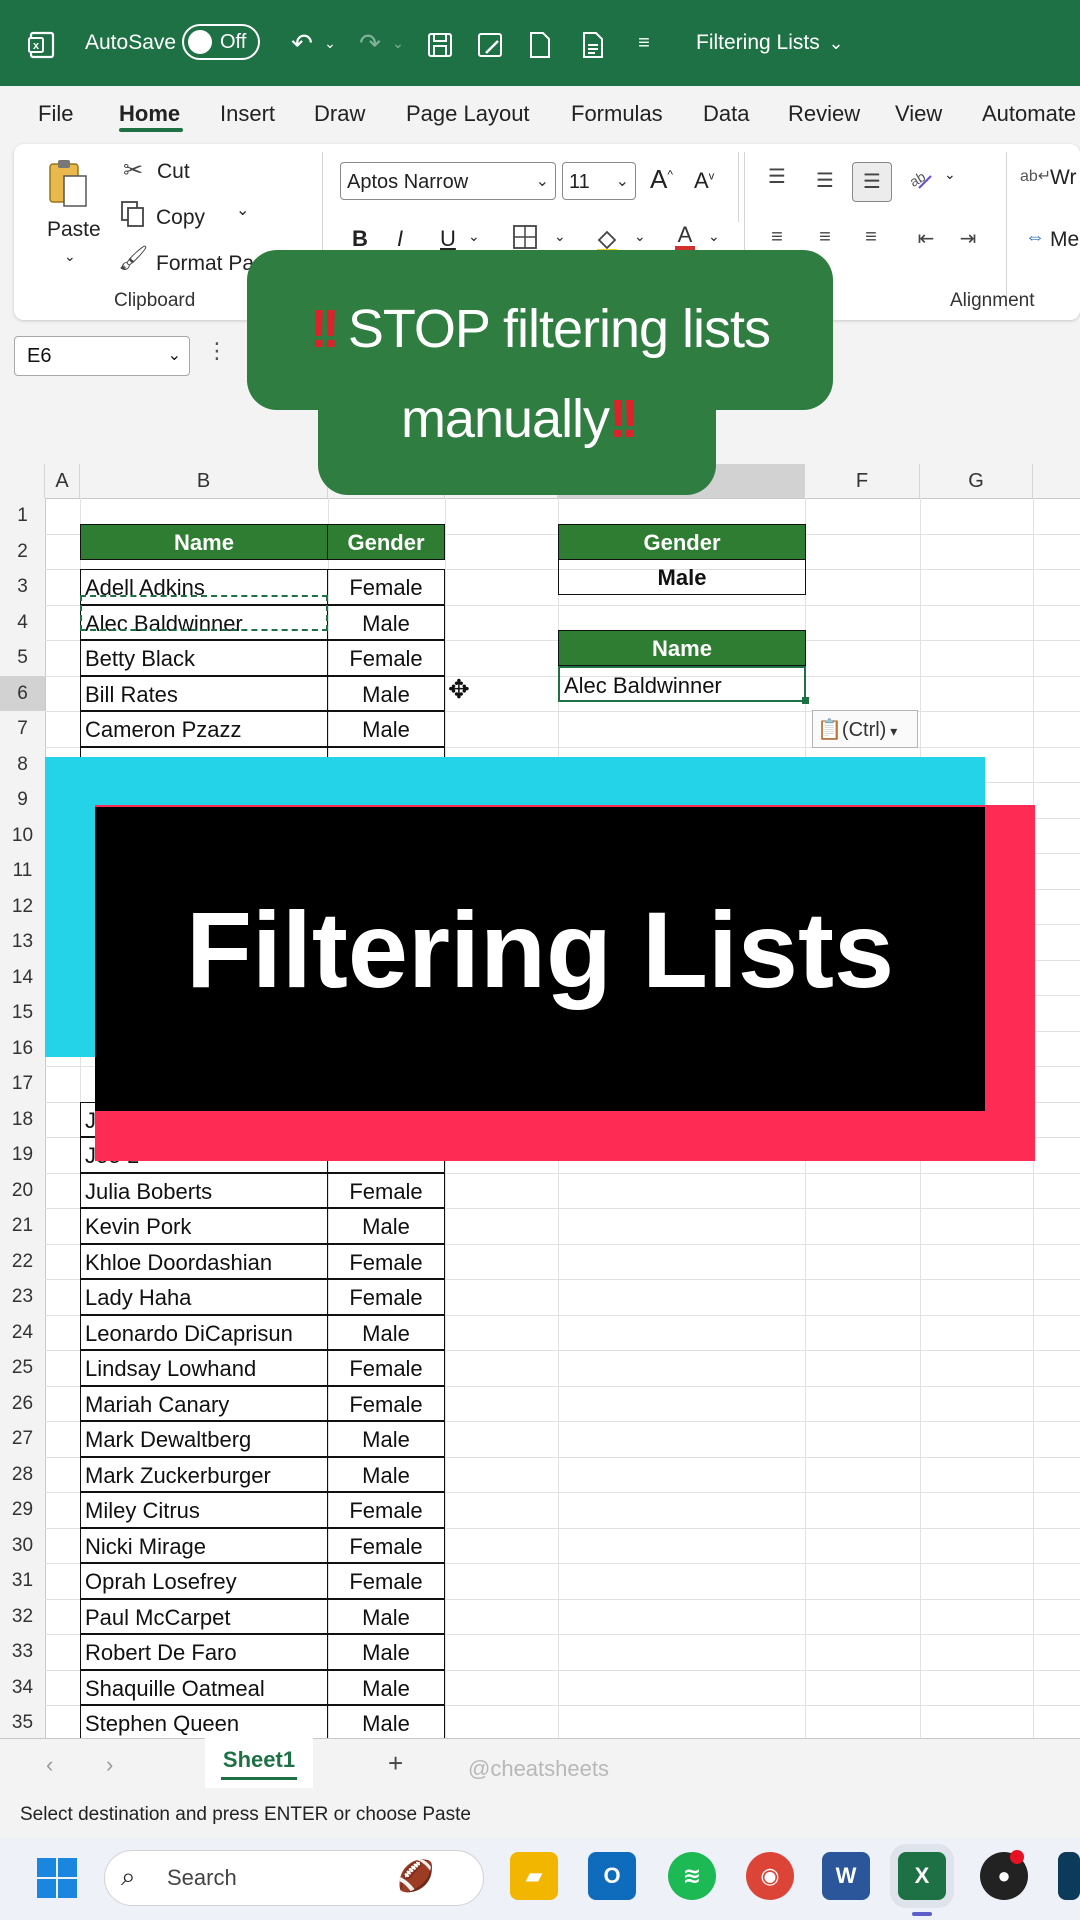 This screenshot has width=1080, height=1920. What do you see at coordinates (22, 800) in the screenshot?
I see `row-header-9: 9` at bounding box center [22, 800].